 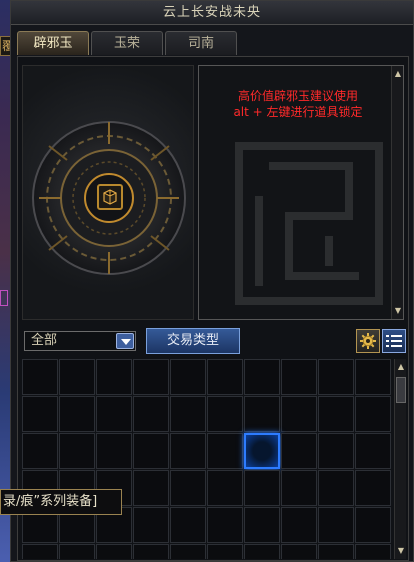 What do you see at coordinates (125, 341) in the screenshot?
I see `chevron-down-icon` at bounding box center [125, 341].